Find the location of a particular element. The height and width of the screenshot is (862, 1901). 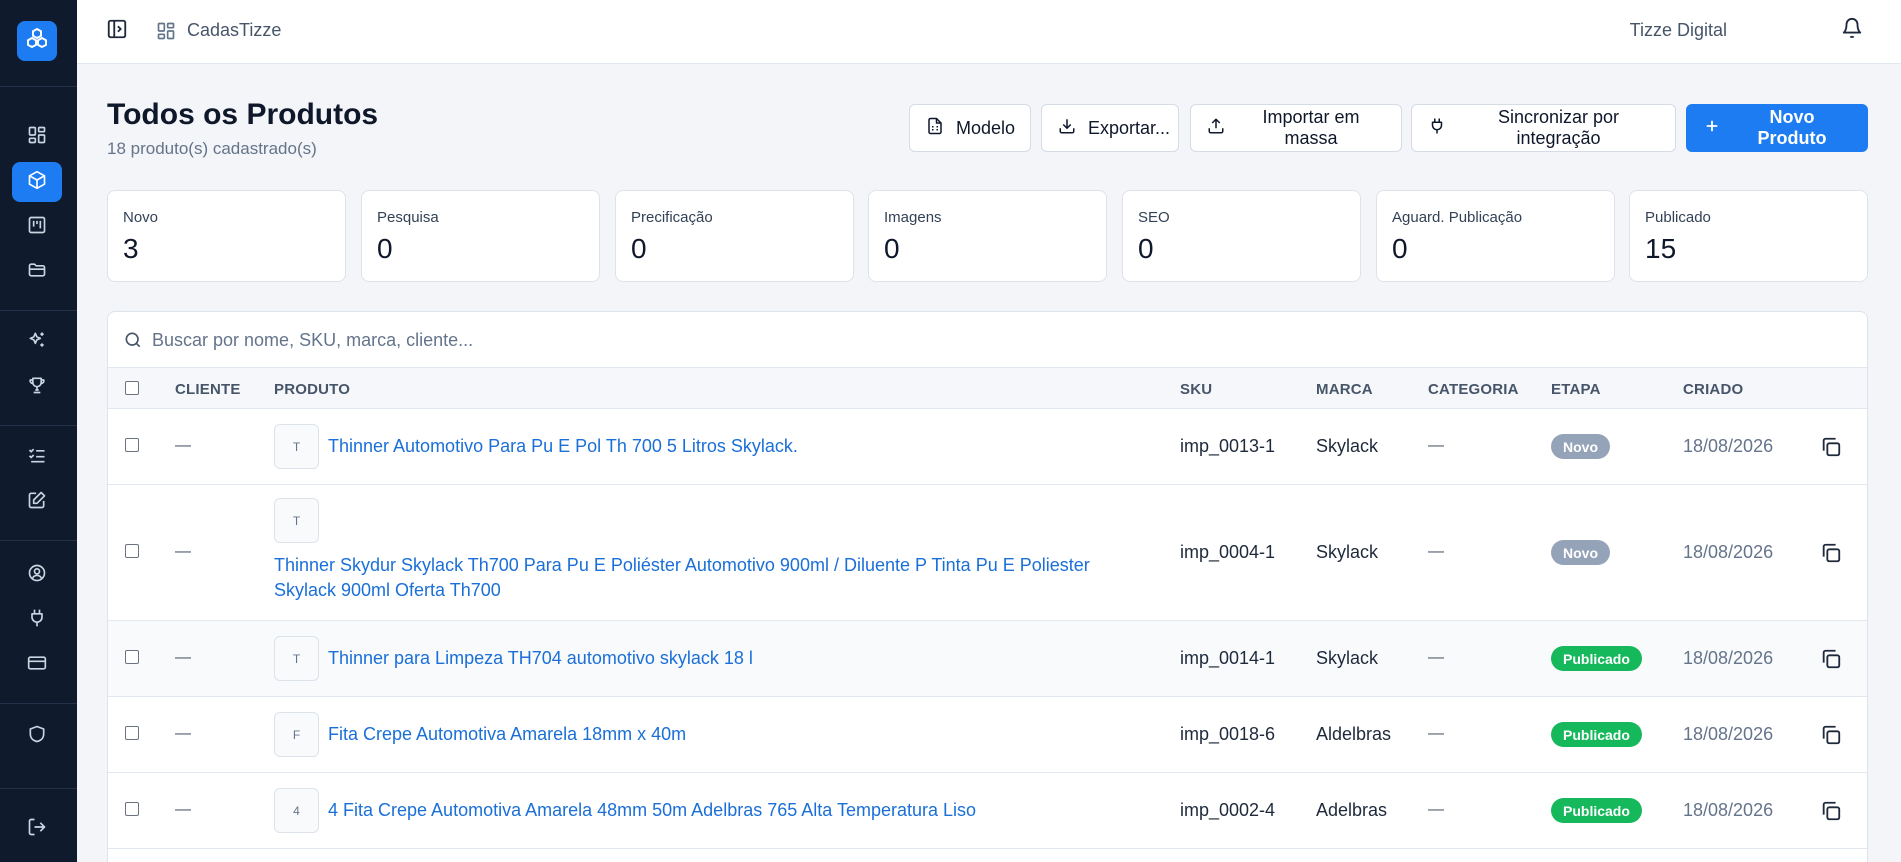

product-link: Fita Crepe Automotiva Amarela 18mm x 40m is located at coordinates (718, 734).